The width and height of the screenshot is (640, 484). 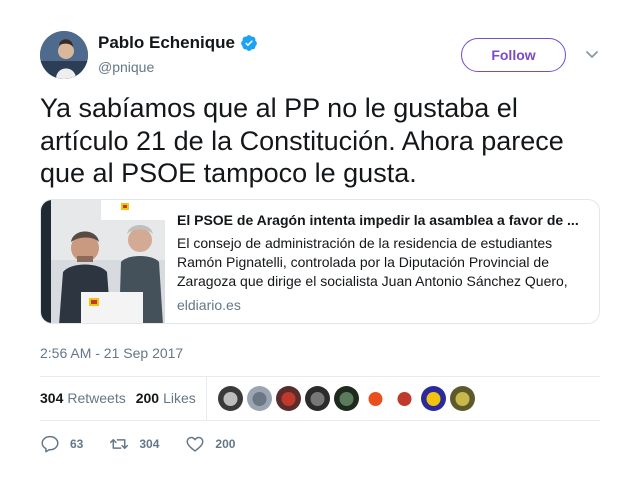 What do you see at coordinates (96, 398) in the screenshot?
I see `retweets-label: Retweets` at bounding box center [96, 398].